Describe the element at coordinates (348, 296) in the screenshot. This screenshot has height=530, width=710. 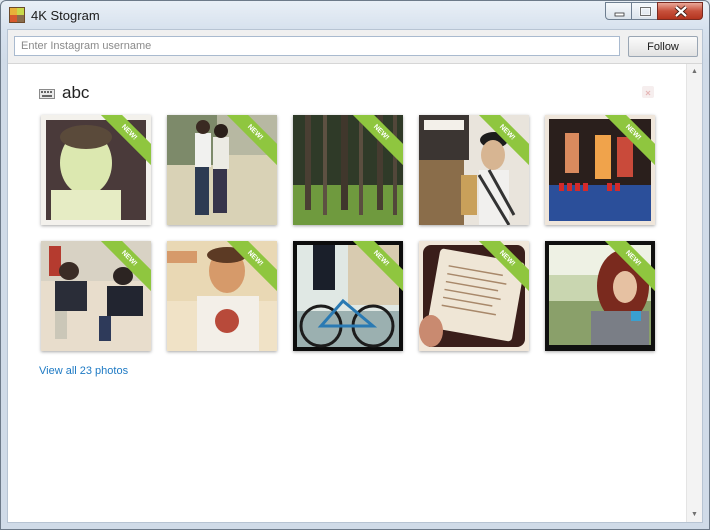
I see `photo-bicycle: NEW!` at that location.